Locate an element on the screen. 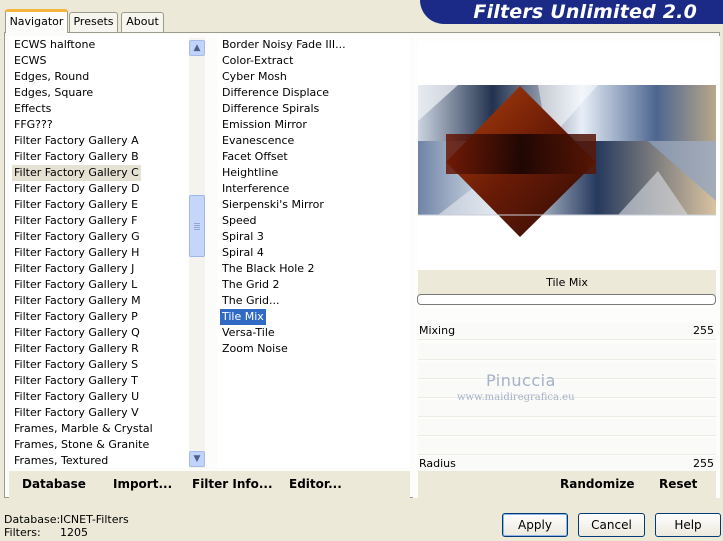 The image size is (723, 541). list-item: Filter Factory Gallery B is located at coordinates (76, 157).